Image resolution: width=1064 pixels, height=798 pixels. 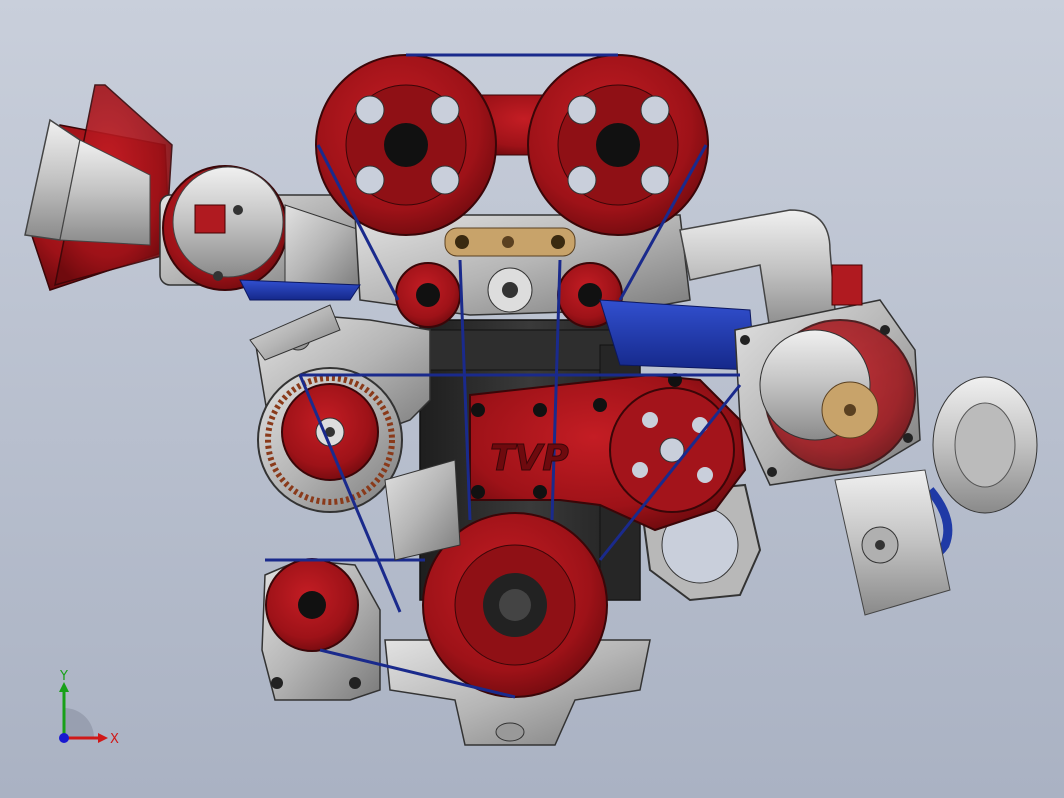 What do you see at coordinates (64, 738) in the screenshot?
I see `triad-z-axis` at bounding box center [64, 738].